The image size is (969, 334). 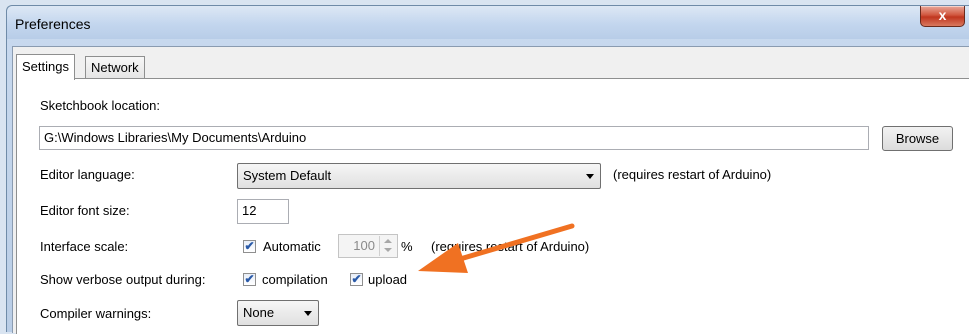 I want to click on automatic-label: Automatic, so click(x=292, y=246).